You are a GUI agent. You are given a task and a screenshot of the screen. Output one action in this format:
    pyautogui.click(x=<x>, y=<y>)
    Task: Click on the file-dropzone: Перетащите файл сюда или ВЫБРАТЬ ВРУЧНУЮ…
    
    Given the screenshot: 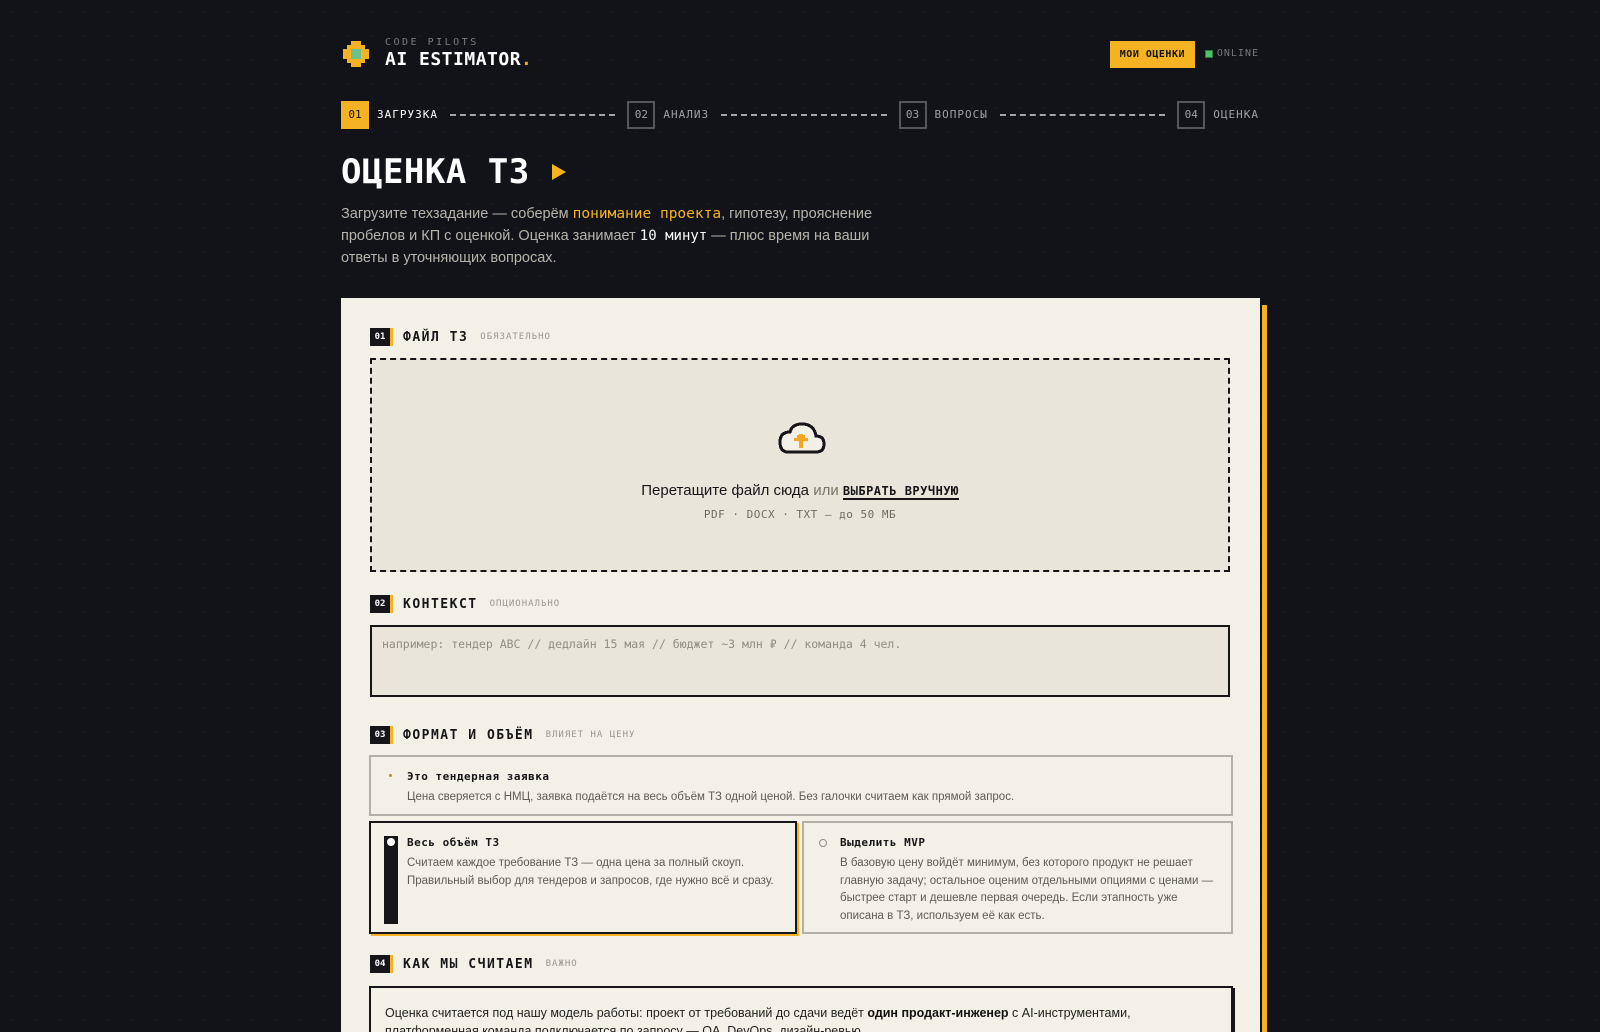 What is the action you would take?
    pyautogui.click(x=800, y=465)
    